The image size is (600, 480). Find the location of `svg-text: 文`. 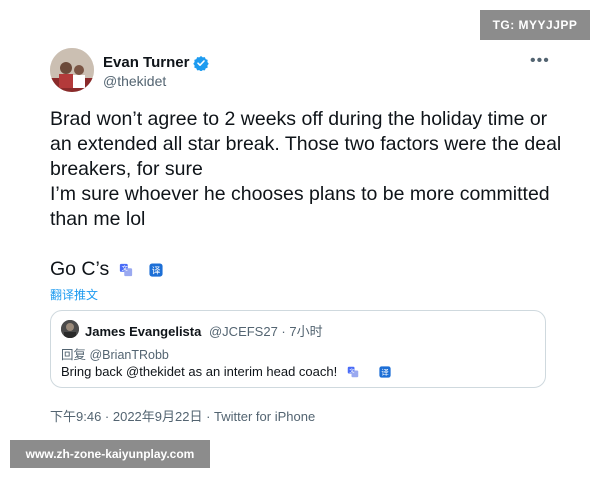

svg-text: 文 is located at coordinates (125, 268).